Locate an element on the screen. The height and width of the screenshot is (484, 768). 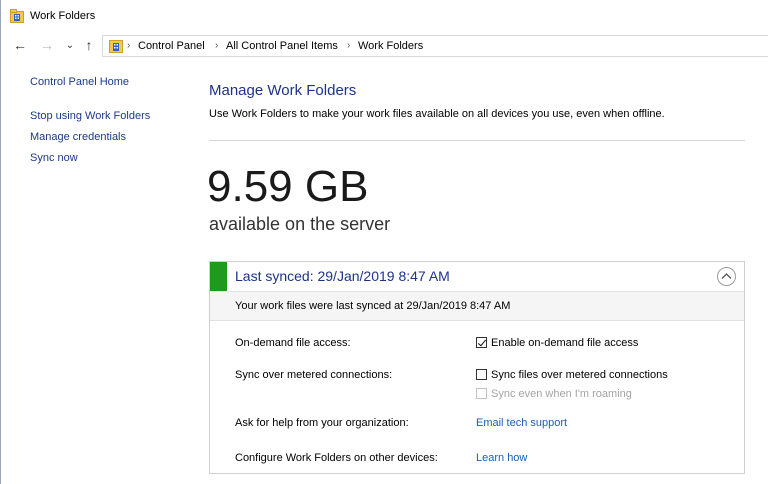
roaming-checkbox: Sync even when I'm roaming is located at coordinates (554, 394).